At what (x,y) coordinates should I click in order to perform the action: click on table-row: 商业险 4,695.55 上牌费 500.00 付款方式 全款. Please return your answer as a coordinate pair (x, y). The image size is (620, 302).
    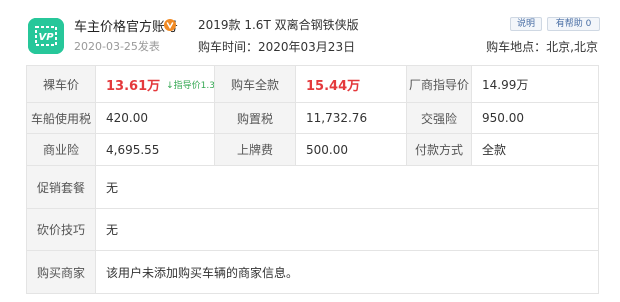
    Looking at the image, I should click on (312, 150).